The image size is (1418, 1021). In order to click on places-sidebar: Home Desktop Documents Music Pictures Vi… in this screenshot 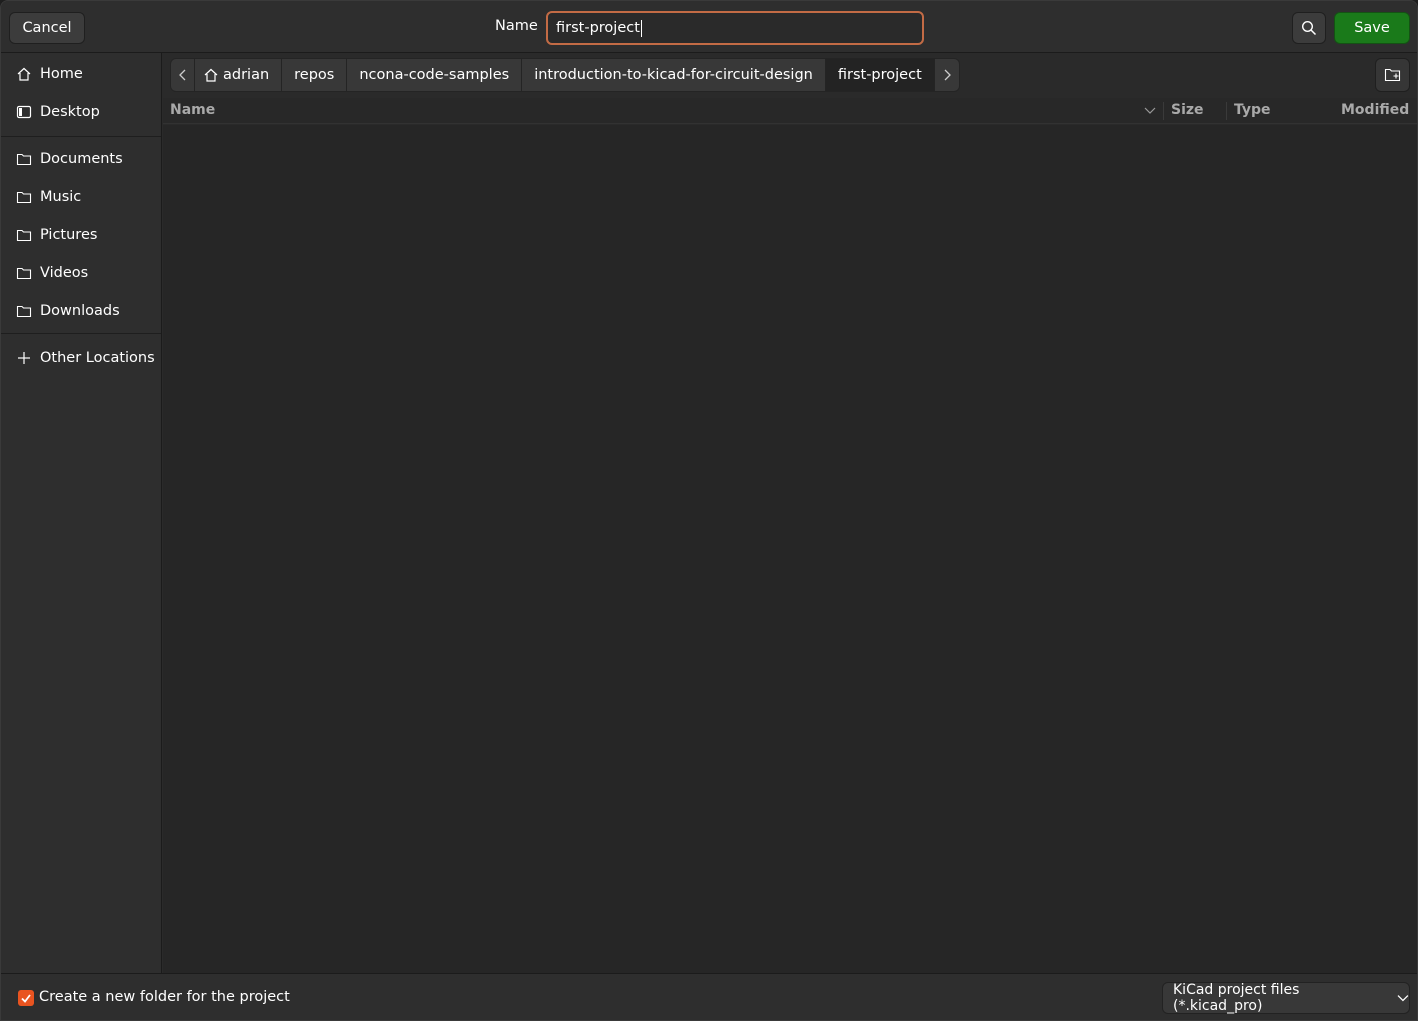, I will do `click(81, 513)`.